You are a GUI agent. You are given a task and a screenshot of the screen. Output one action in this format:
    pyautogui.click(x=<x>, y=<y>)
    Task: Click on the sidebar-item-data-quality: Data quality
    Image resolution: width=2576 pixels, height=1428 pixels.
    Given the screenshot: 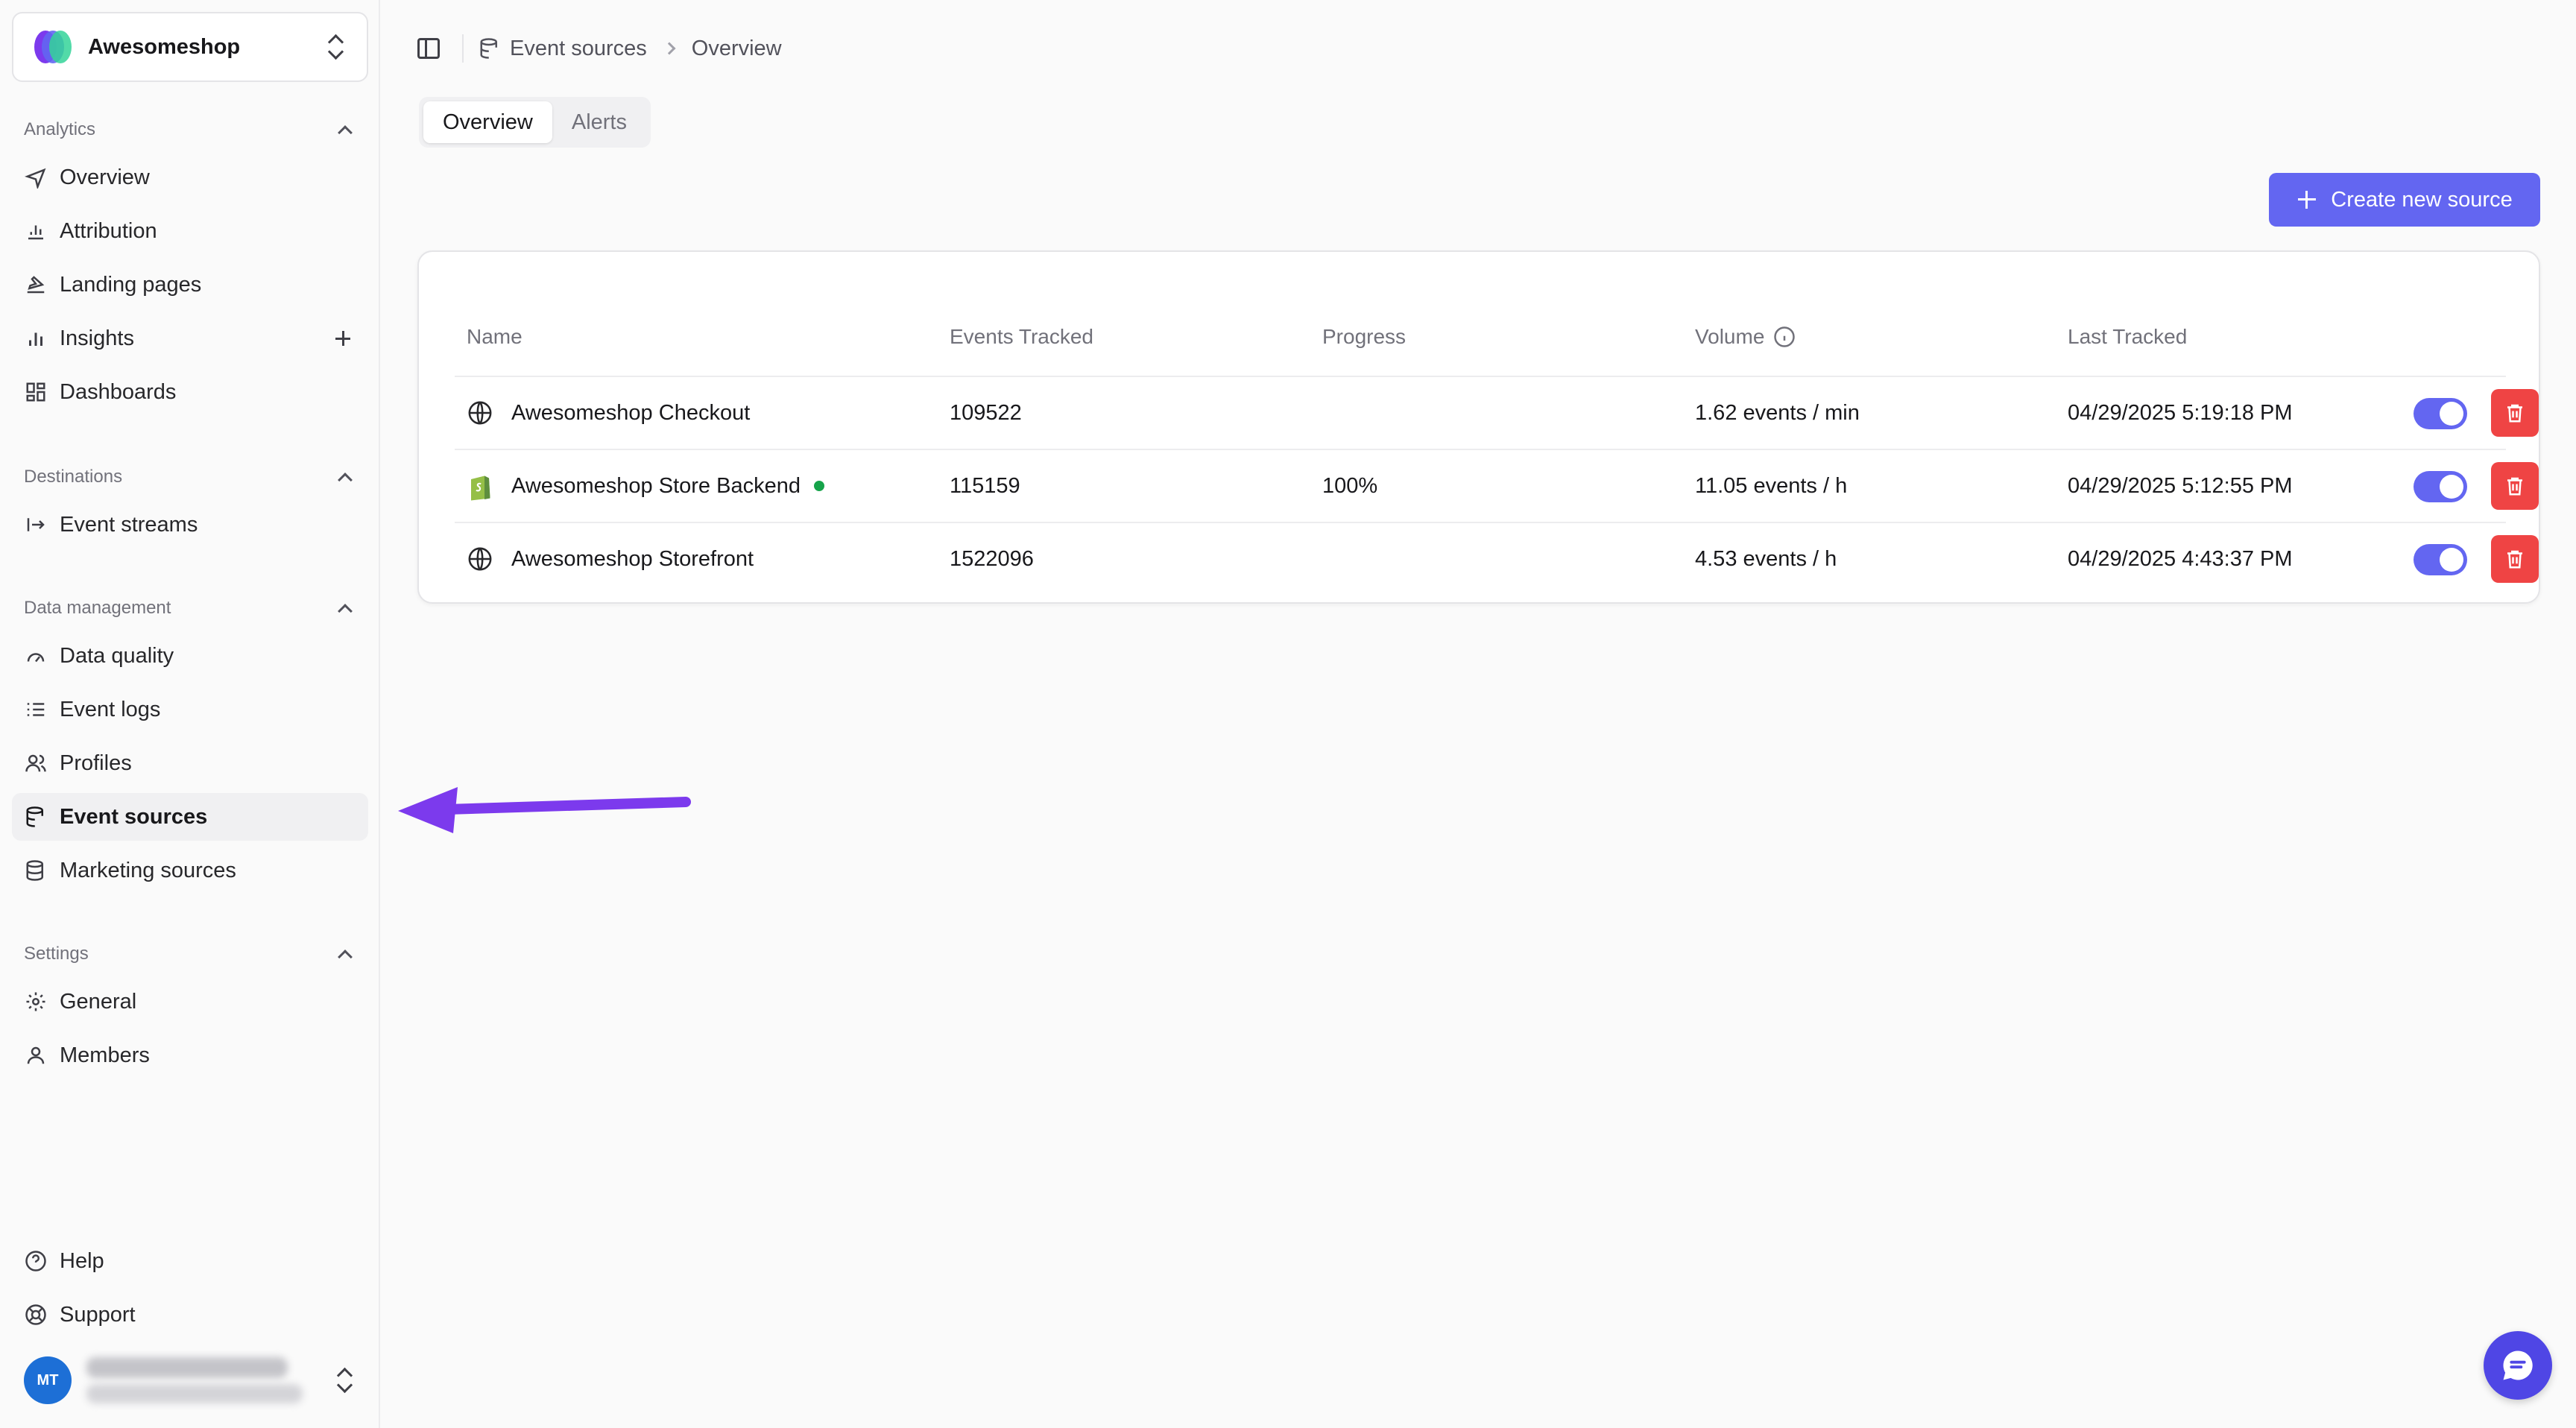 What is the action you would take?
    pyautogui.click(x=190, y=656)
    